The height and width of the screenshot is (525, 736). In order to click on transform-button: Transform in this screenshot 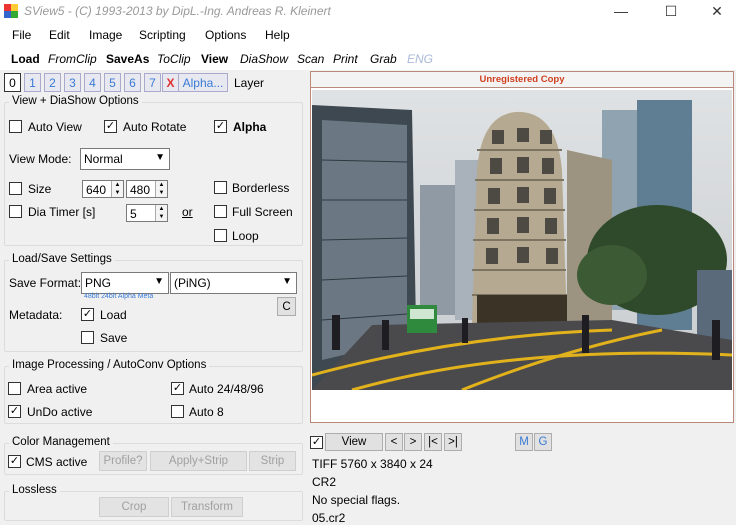, I will do `click(207, 507)`.